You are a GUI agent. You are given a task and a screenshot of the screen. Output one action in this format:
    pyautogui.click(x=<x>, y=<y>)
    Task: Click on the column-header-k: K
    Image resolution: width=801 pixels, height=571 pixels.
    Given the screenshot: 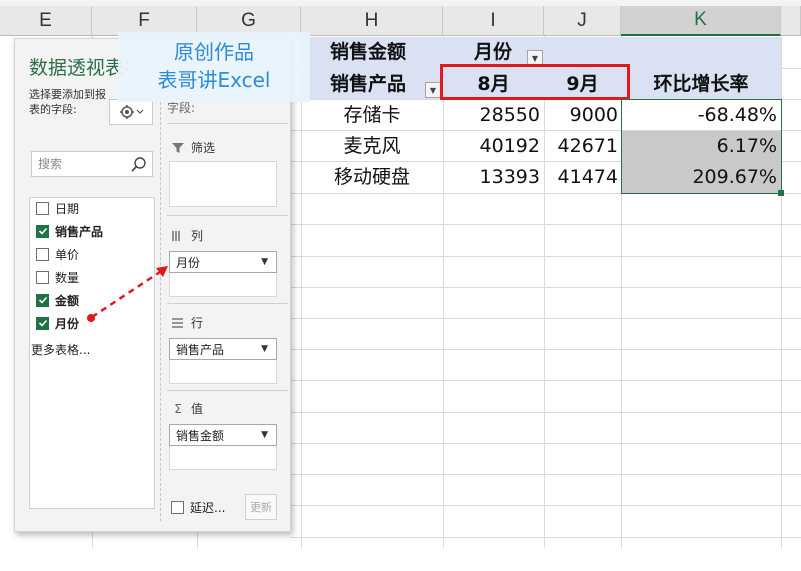 What is the action you would take?
    pyautogui.click(x=701, y=21)
    